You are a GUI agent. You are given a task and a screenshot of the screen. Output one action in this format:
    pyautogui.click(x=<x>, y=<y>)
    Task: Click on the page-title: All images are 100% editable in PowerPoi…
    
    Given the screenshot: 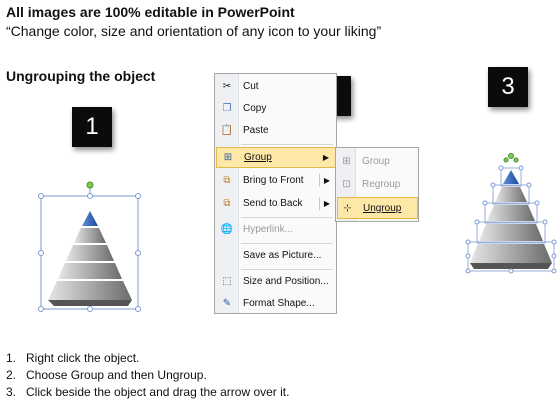 What is the action you would take?
    pyautogui.click(x=150, y=12)
    